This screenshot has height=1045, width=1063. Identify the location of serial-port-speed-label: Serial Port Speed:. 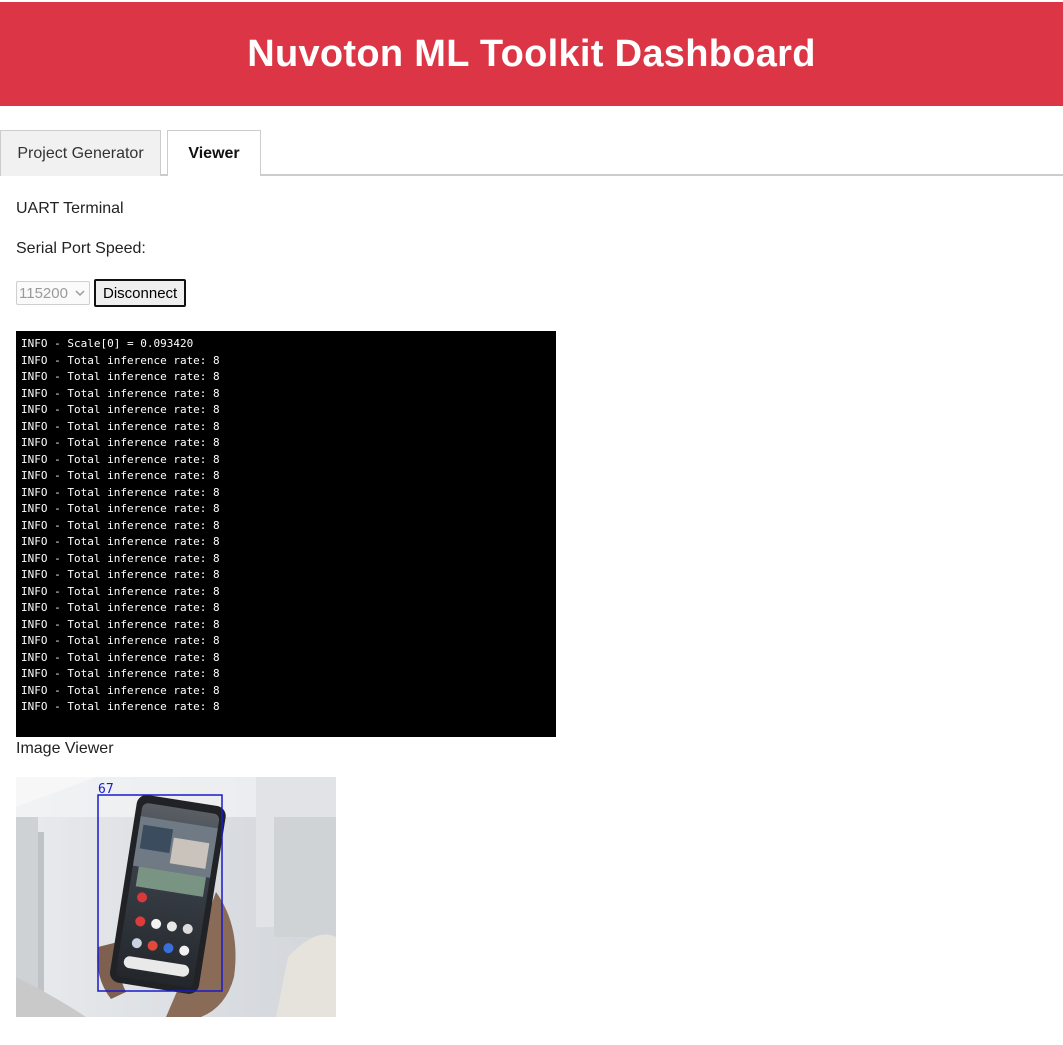
(81, 248).